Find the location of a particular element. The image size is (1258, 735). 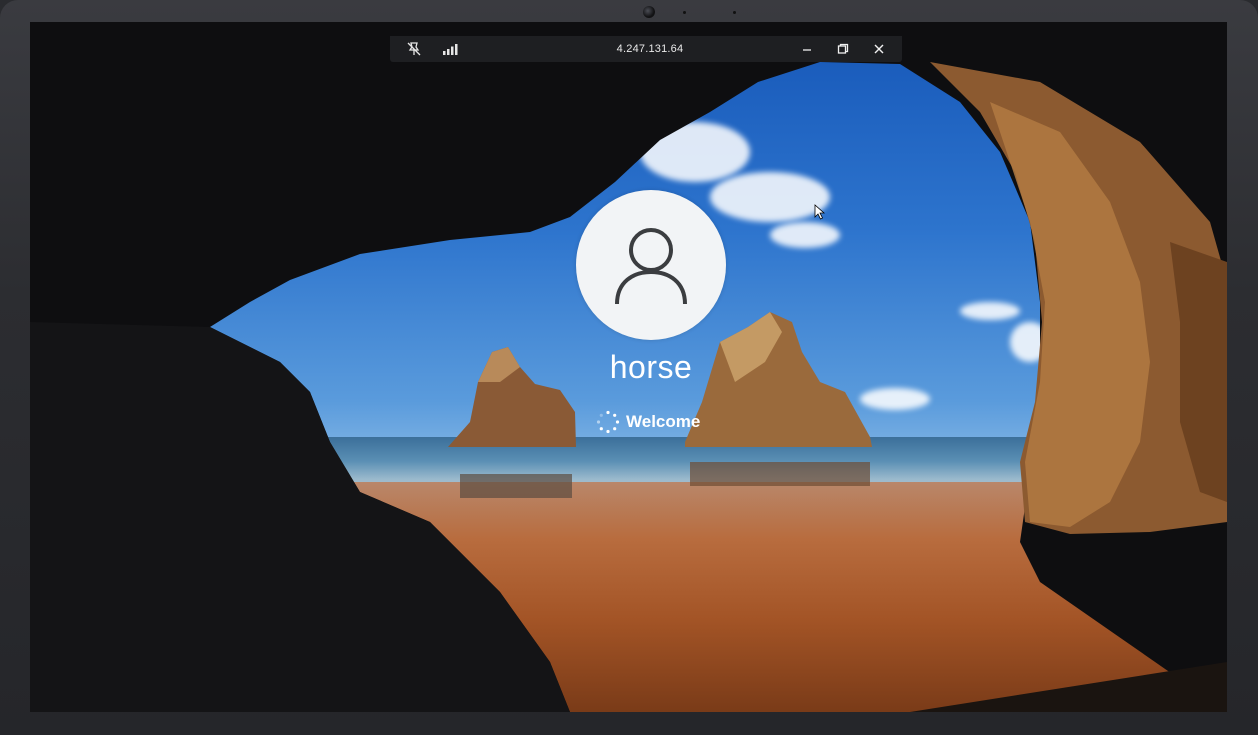

login-status: Welcome is located at coordinates (648, 422).